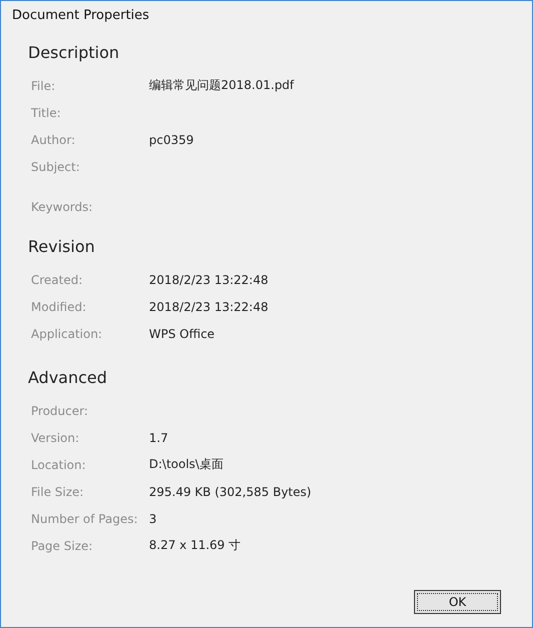 The width and height of the screenshot is (533, 628). What do you see at coordinates (74, 53) in the screenshot?
I see `section-heading: Description` at bounding box center [74, 53].